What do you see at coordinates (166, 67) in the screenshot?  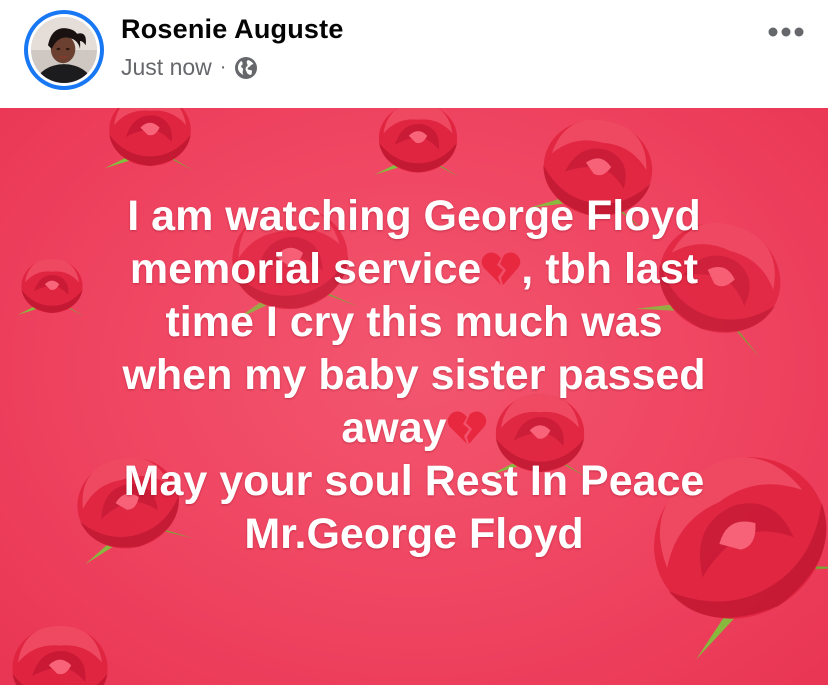 I see `timestamp: Just now` at bounding box center [166, 67].